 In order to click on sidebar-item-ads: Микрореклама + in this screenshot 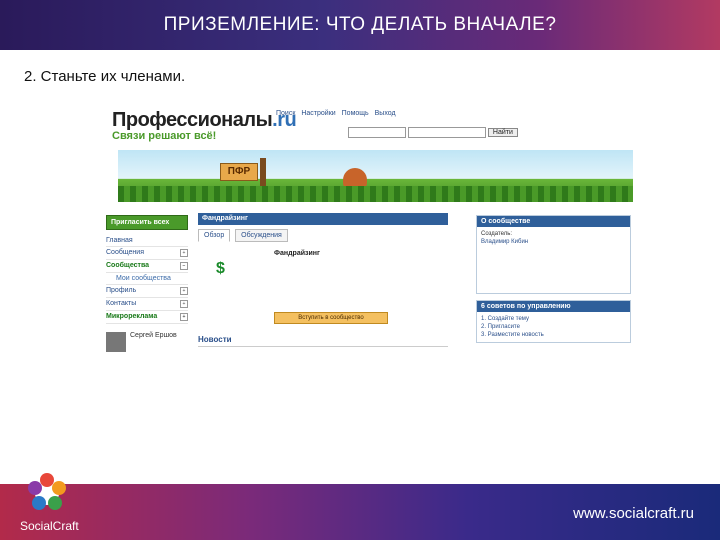, I will do `click(147, 317)`.